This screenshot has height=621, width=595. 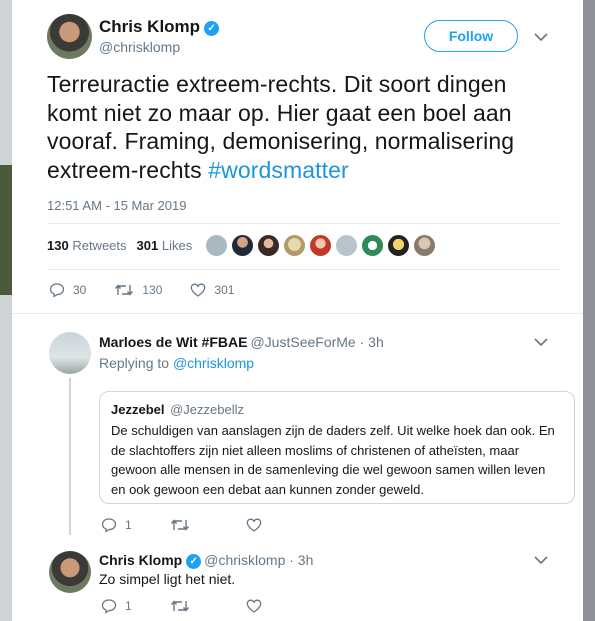 I want to click on tweet-stats: 130 Retweets 301 Likes, so click(x=119, y=245).